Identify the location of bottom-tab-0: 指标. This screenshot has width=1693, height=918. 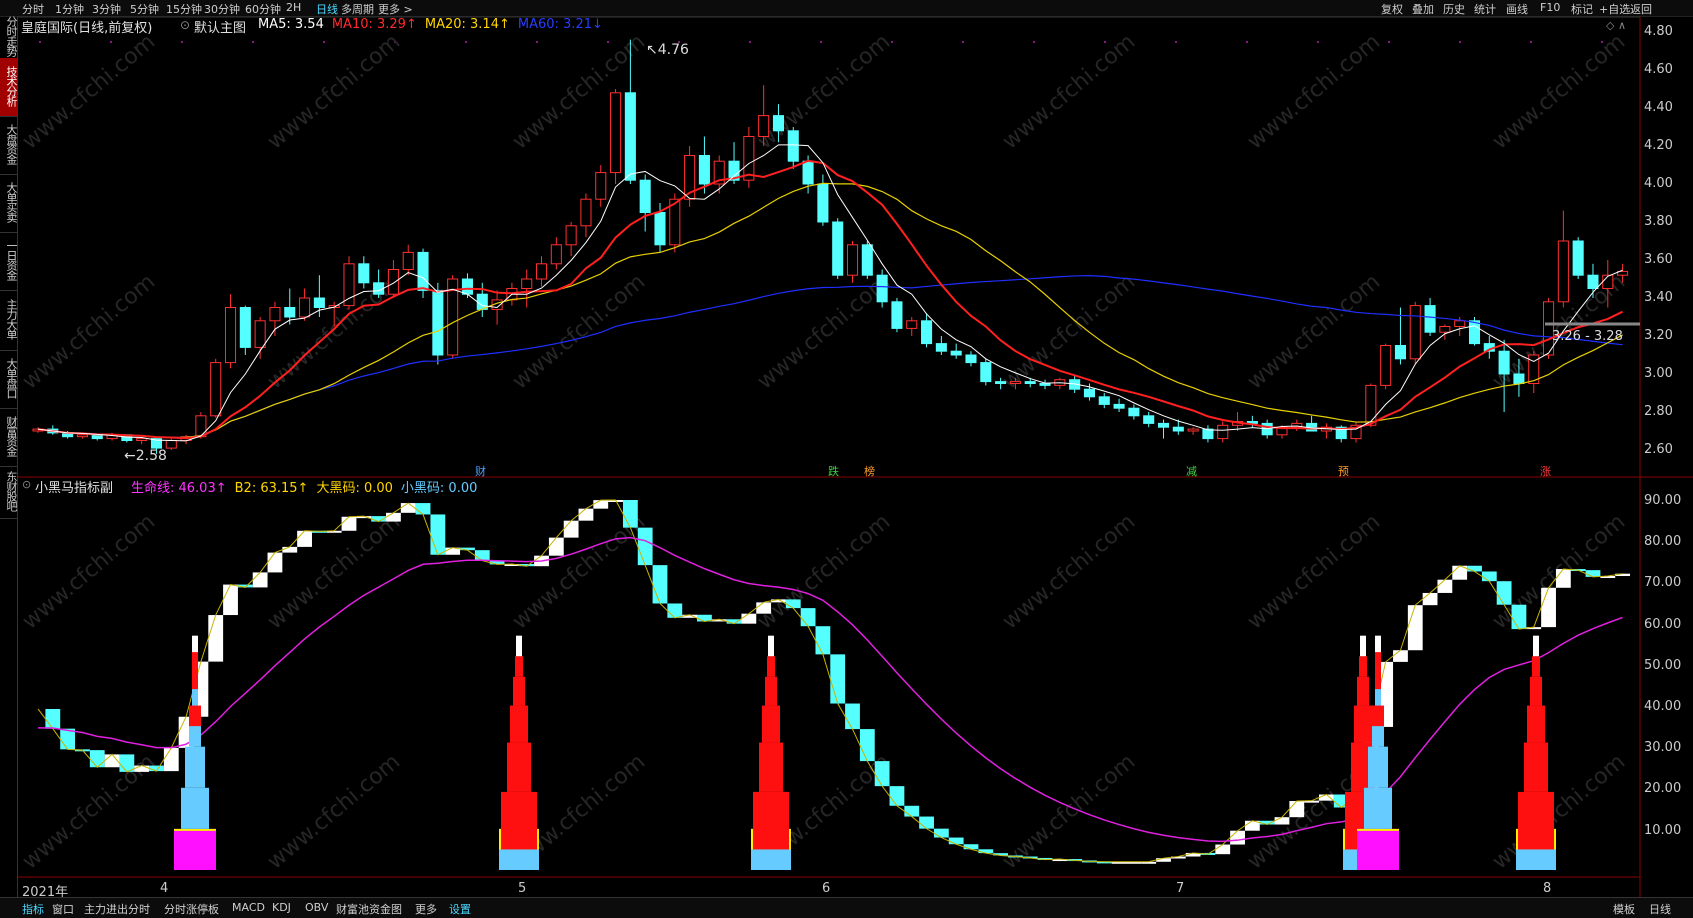
(33, 909).